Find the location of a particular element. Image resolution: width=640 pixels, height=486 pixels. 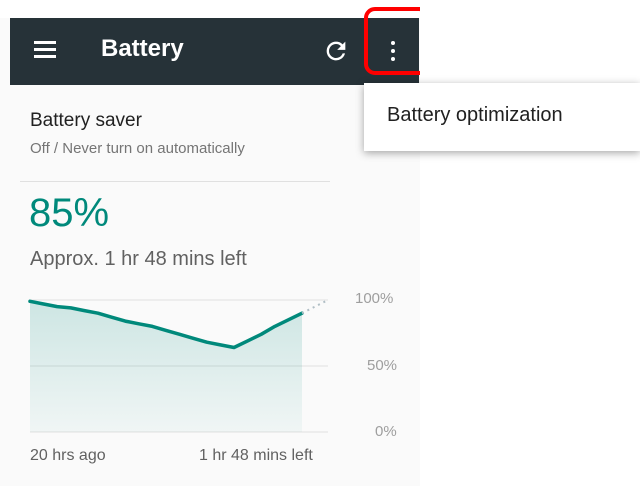

overflow-menu-item: Battery optimization is located at coordinates (502, 117).